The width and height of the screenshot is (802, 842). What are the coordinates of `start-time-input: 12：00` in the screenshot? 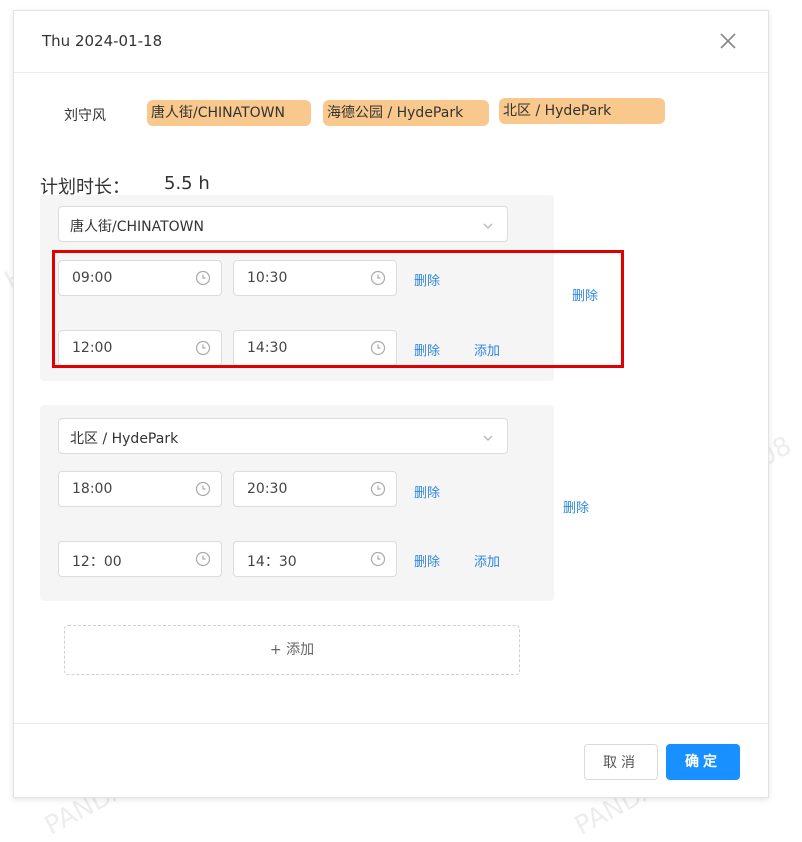 It's located at (140, 559).